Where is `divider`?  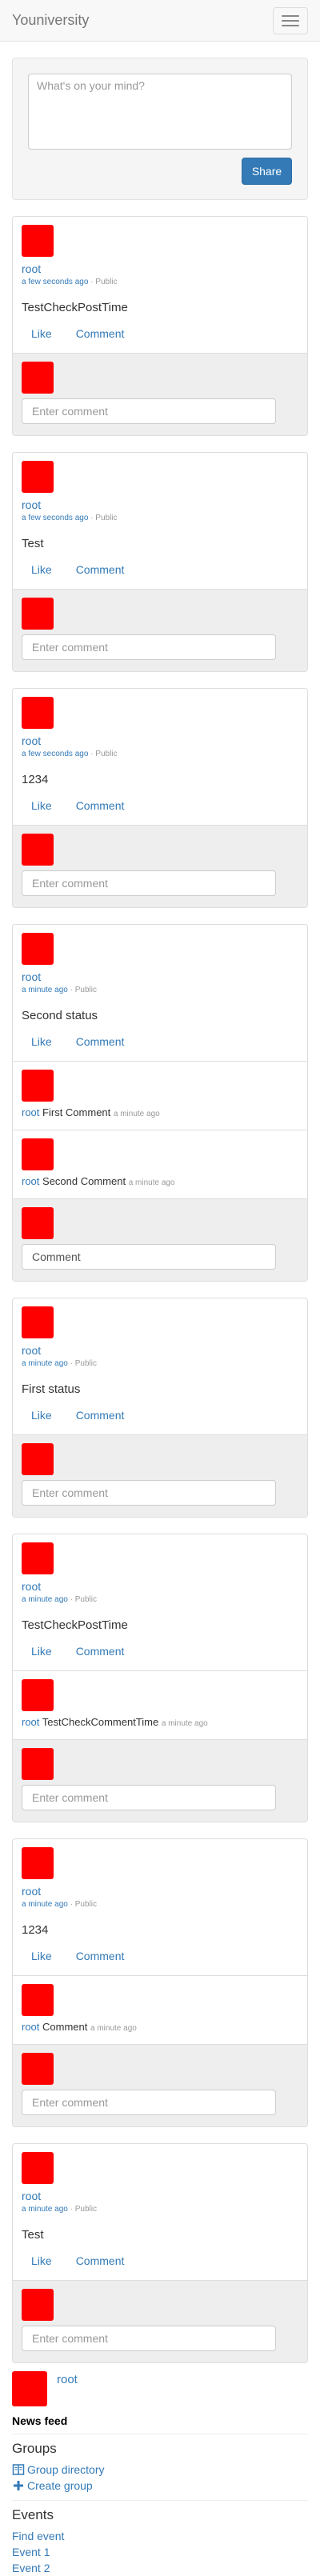
divider is located at coordinates (160, 2500).